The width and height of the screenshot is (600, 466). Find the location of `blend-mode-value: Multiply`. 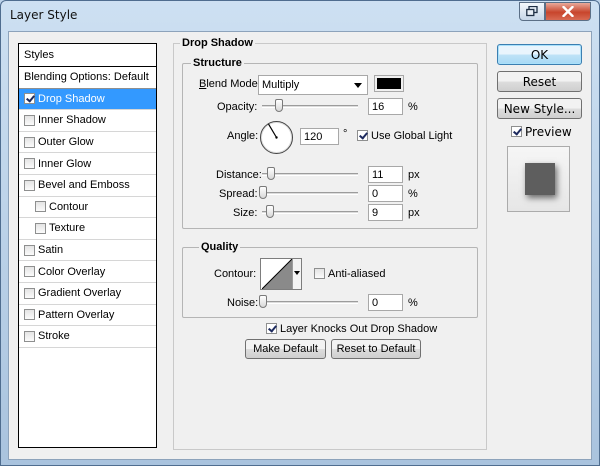

blend-mode-value: Multiply is located at coordinates (281, 85).